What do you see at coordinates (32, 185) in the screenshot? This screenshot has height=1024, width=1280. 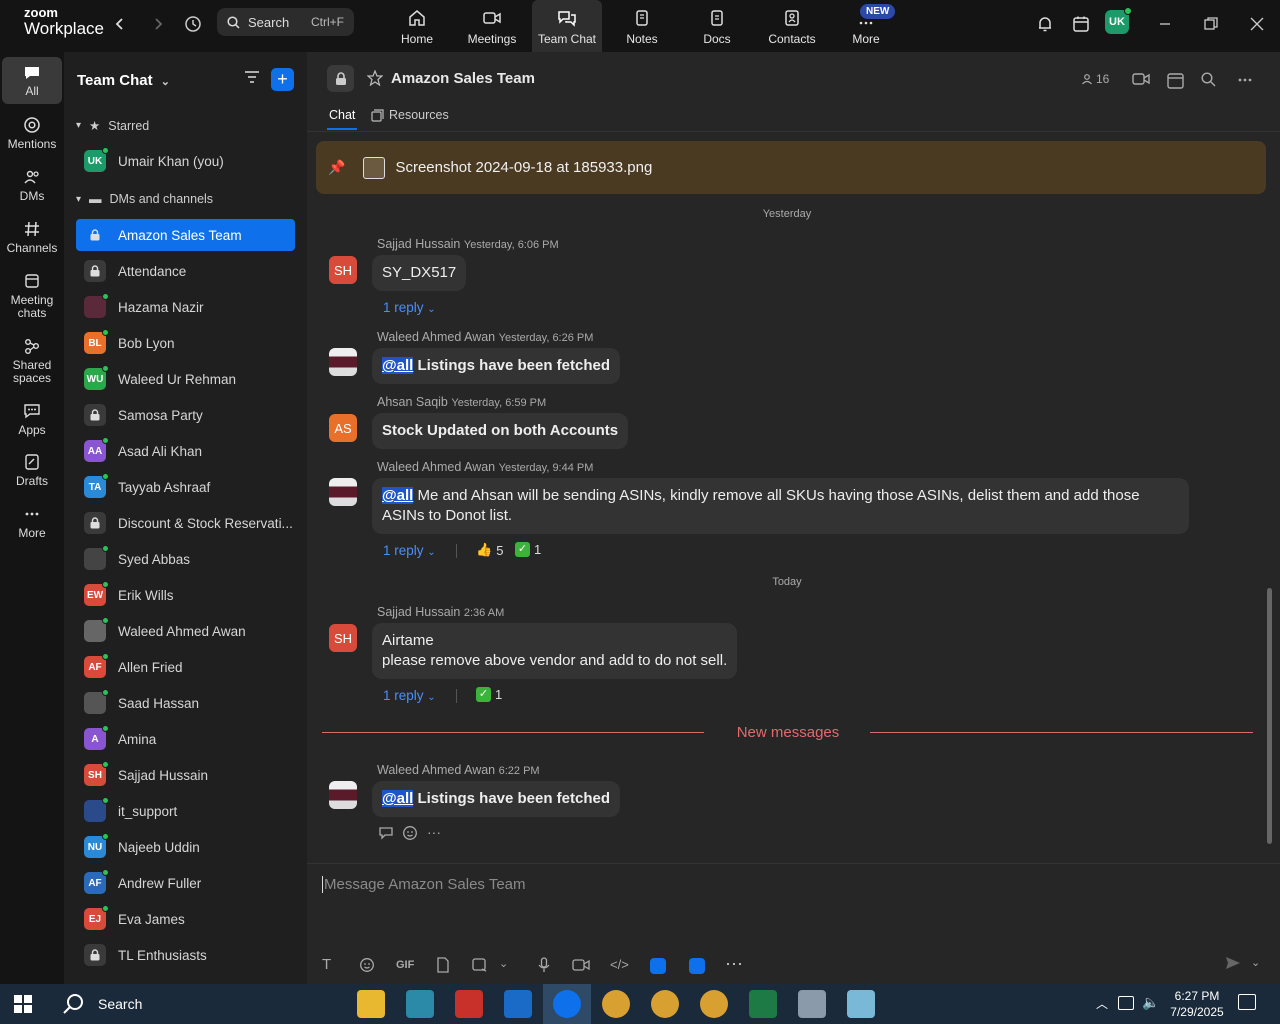 I see `rail-dms: DMs` at bounding box center [32, 185].